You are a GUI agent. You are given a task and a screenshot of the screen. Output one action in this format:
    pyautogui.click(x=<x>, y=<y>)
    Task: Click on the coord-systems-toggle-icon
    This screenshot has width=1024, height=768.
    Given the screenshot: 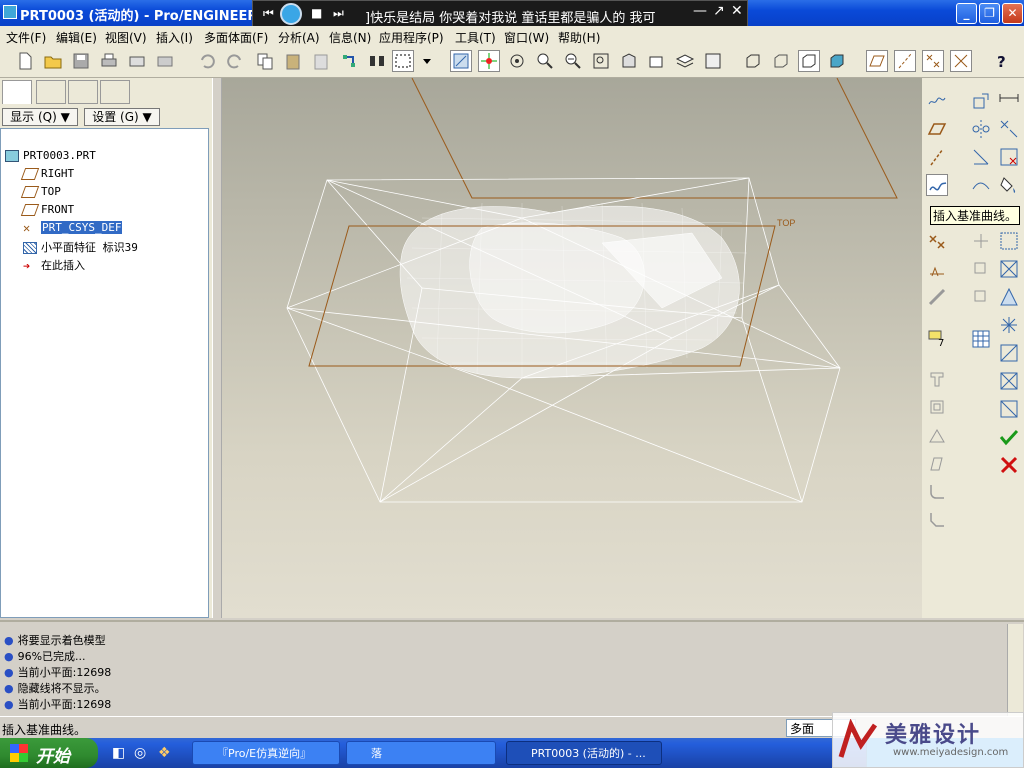 What is the action you would take?
    pyautogui.click(x=961, y=61)
    